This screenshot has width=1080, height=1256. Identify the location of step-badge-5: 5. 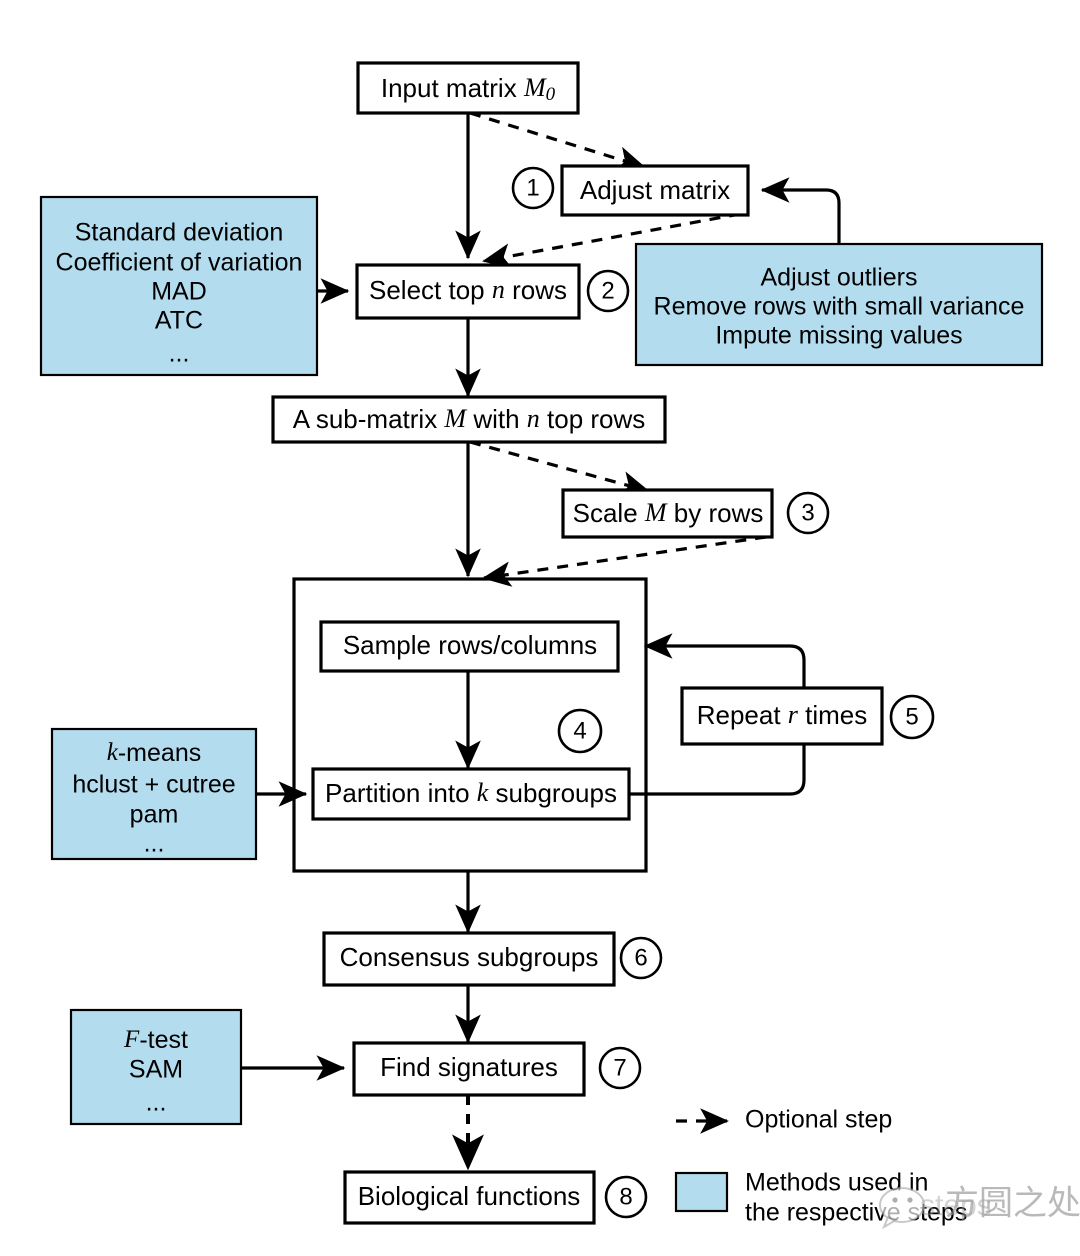
(912, 717).